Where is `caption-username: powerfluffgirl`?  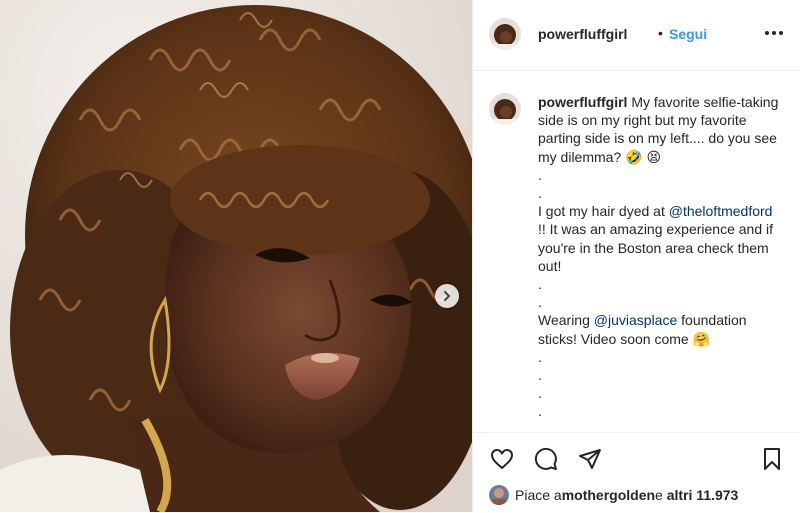
caption-username: powerfluffgirl is located at coordinates (582, 102).